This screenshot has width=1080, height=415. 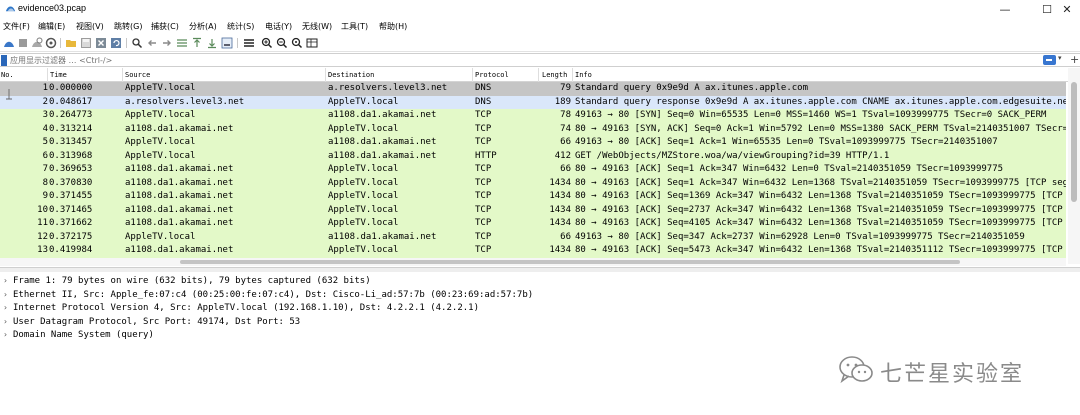 What do you see at coordinates (71, 43) in the screenshot?
I see `open-file-icon` at bounding box center [71, 43].